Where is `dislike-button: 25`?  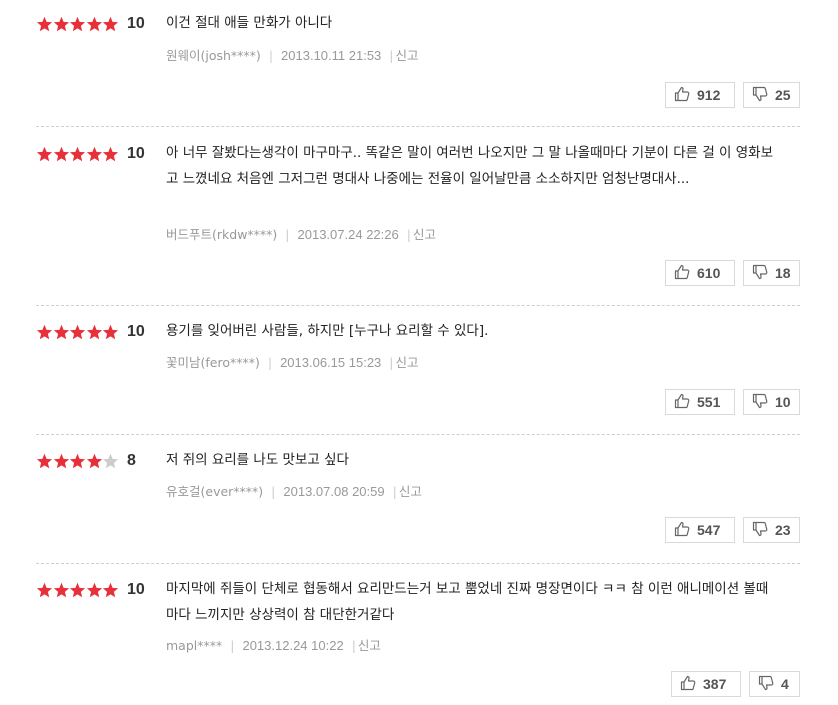 dislike-button: 25 is located at coordinates (771, 95).